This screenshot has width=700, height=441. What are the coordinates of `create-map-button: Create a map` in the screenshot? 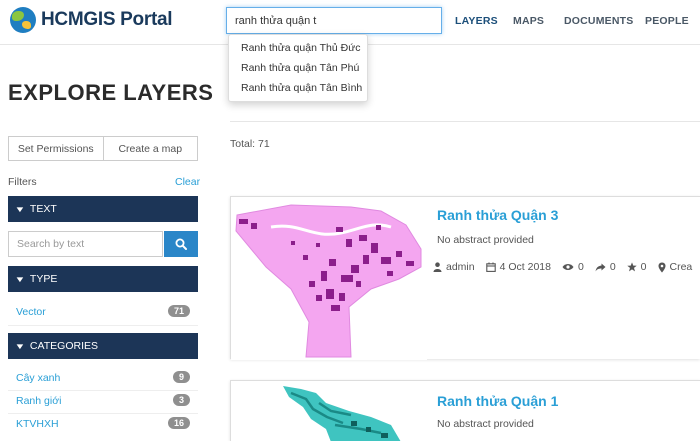 It's located at (150, 148).